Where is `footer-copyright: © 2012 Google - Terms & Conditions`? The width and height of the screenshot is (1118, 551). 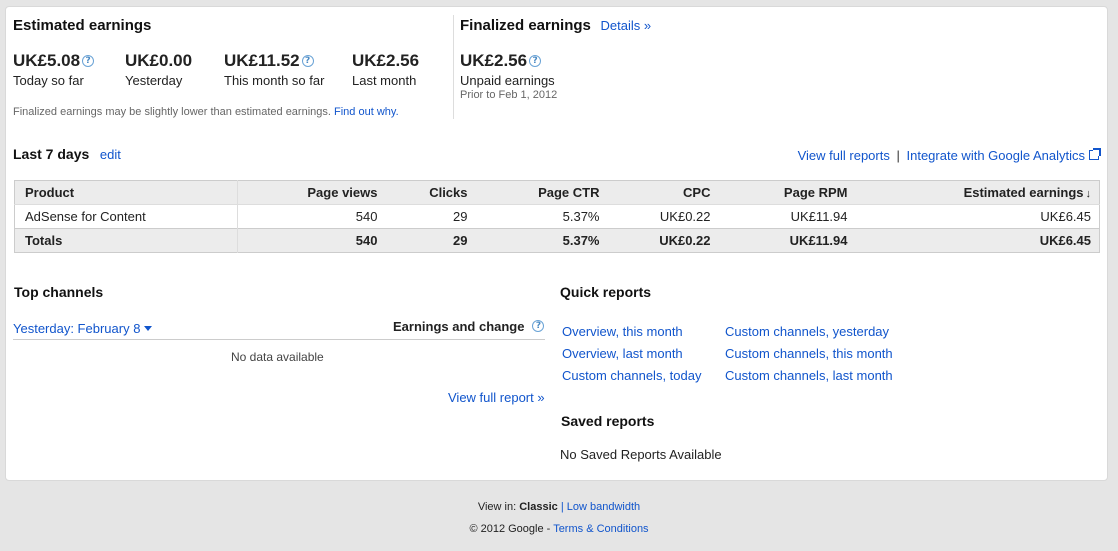
footer-copyright: © 2012 Google - Terms & Conditions is located at coordinates (559, 529).